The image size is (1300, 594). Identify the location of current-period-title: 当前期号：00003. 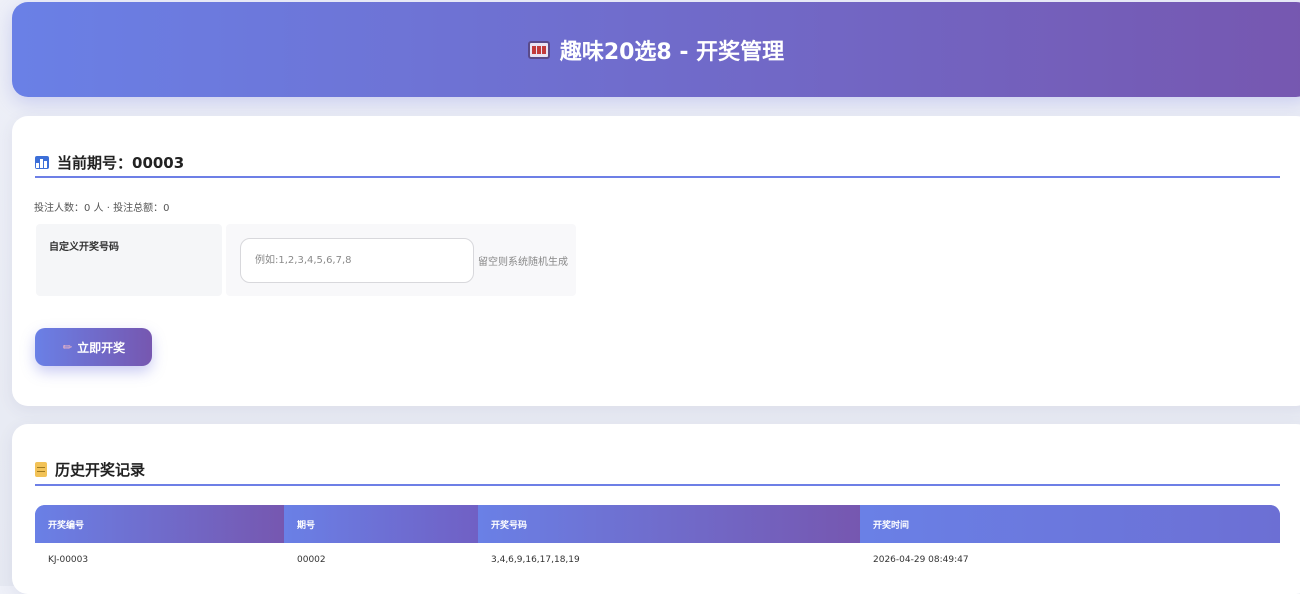
(121, 163).